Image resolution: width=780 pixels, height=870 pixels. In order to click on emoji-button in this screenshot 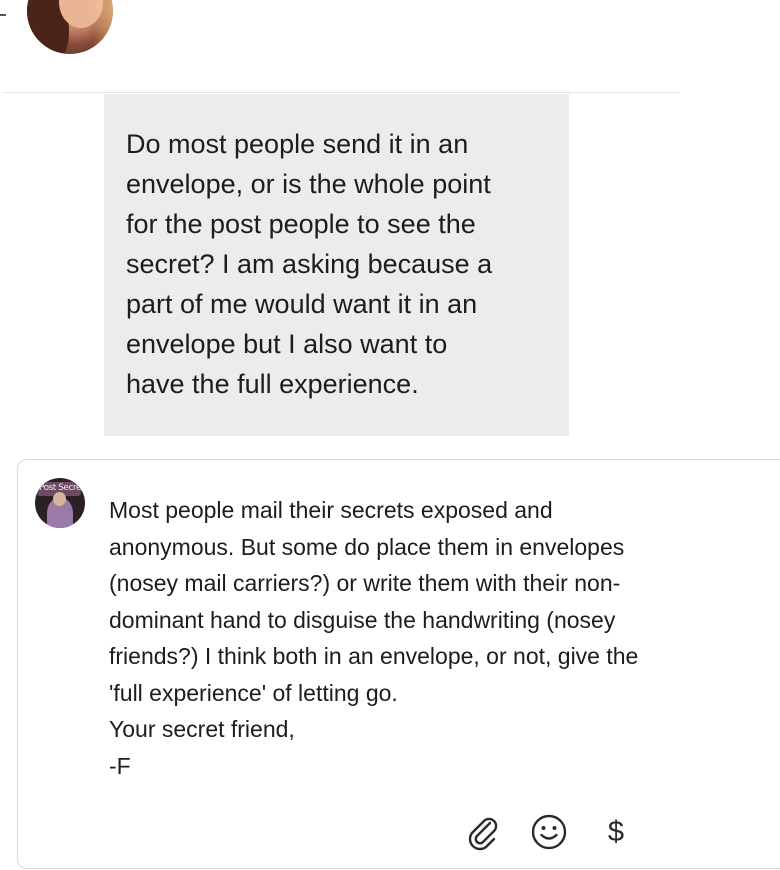, I will do `click(549, 832)`.